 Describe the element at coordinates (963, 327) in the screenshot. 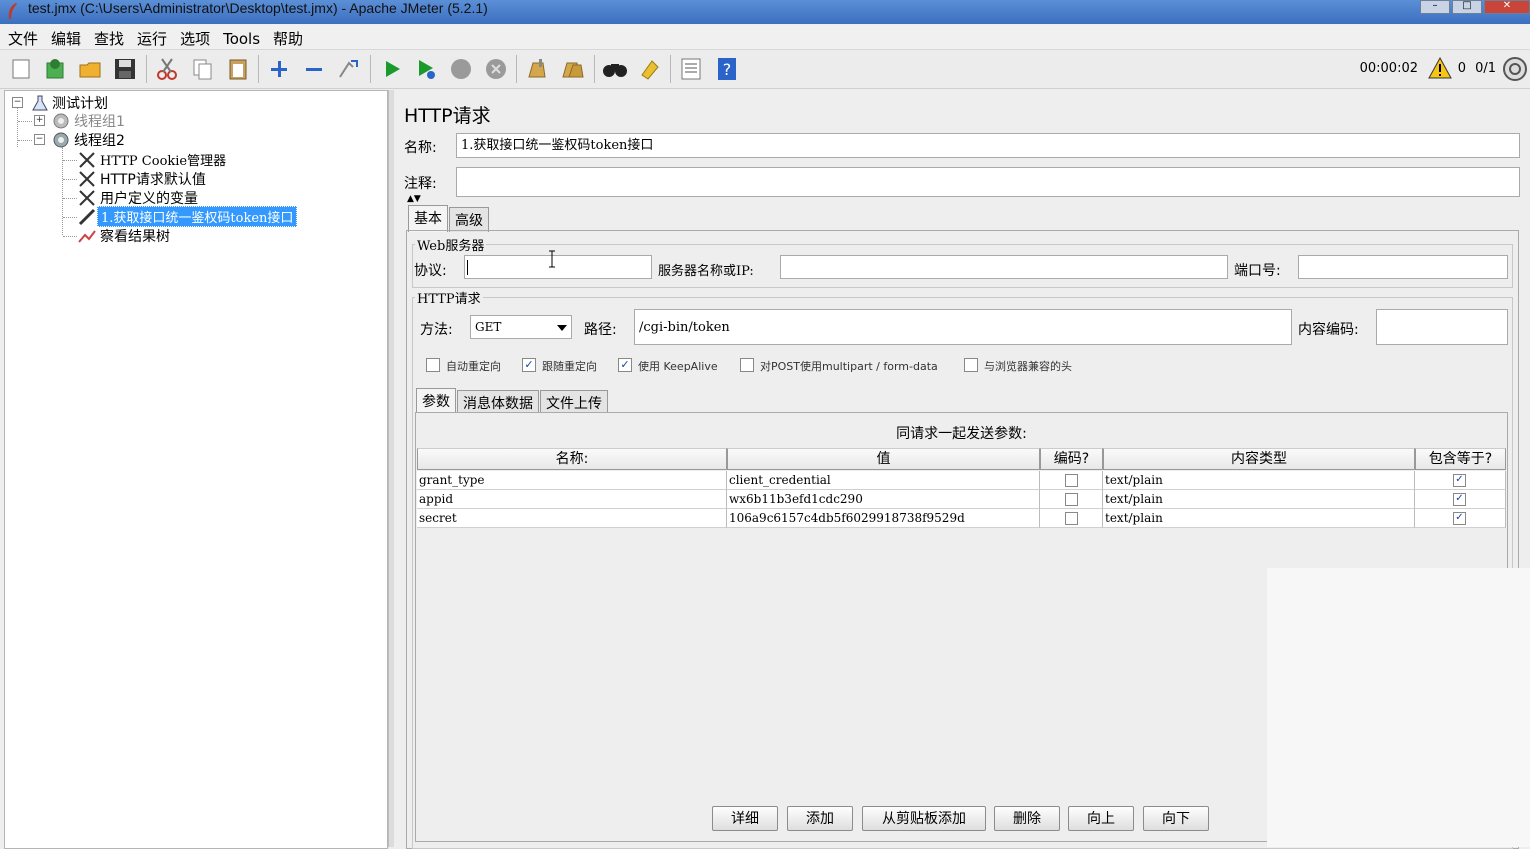

I see `path-field: /cgi-bin/token` at that location.